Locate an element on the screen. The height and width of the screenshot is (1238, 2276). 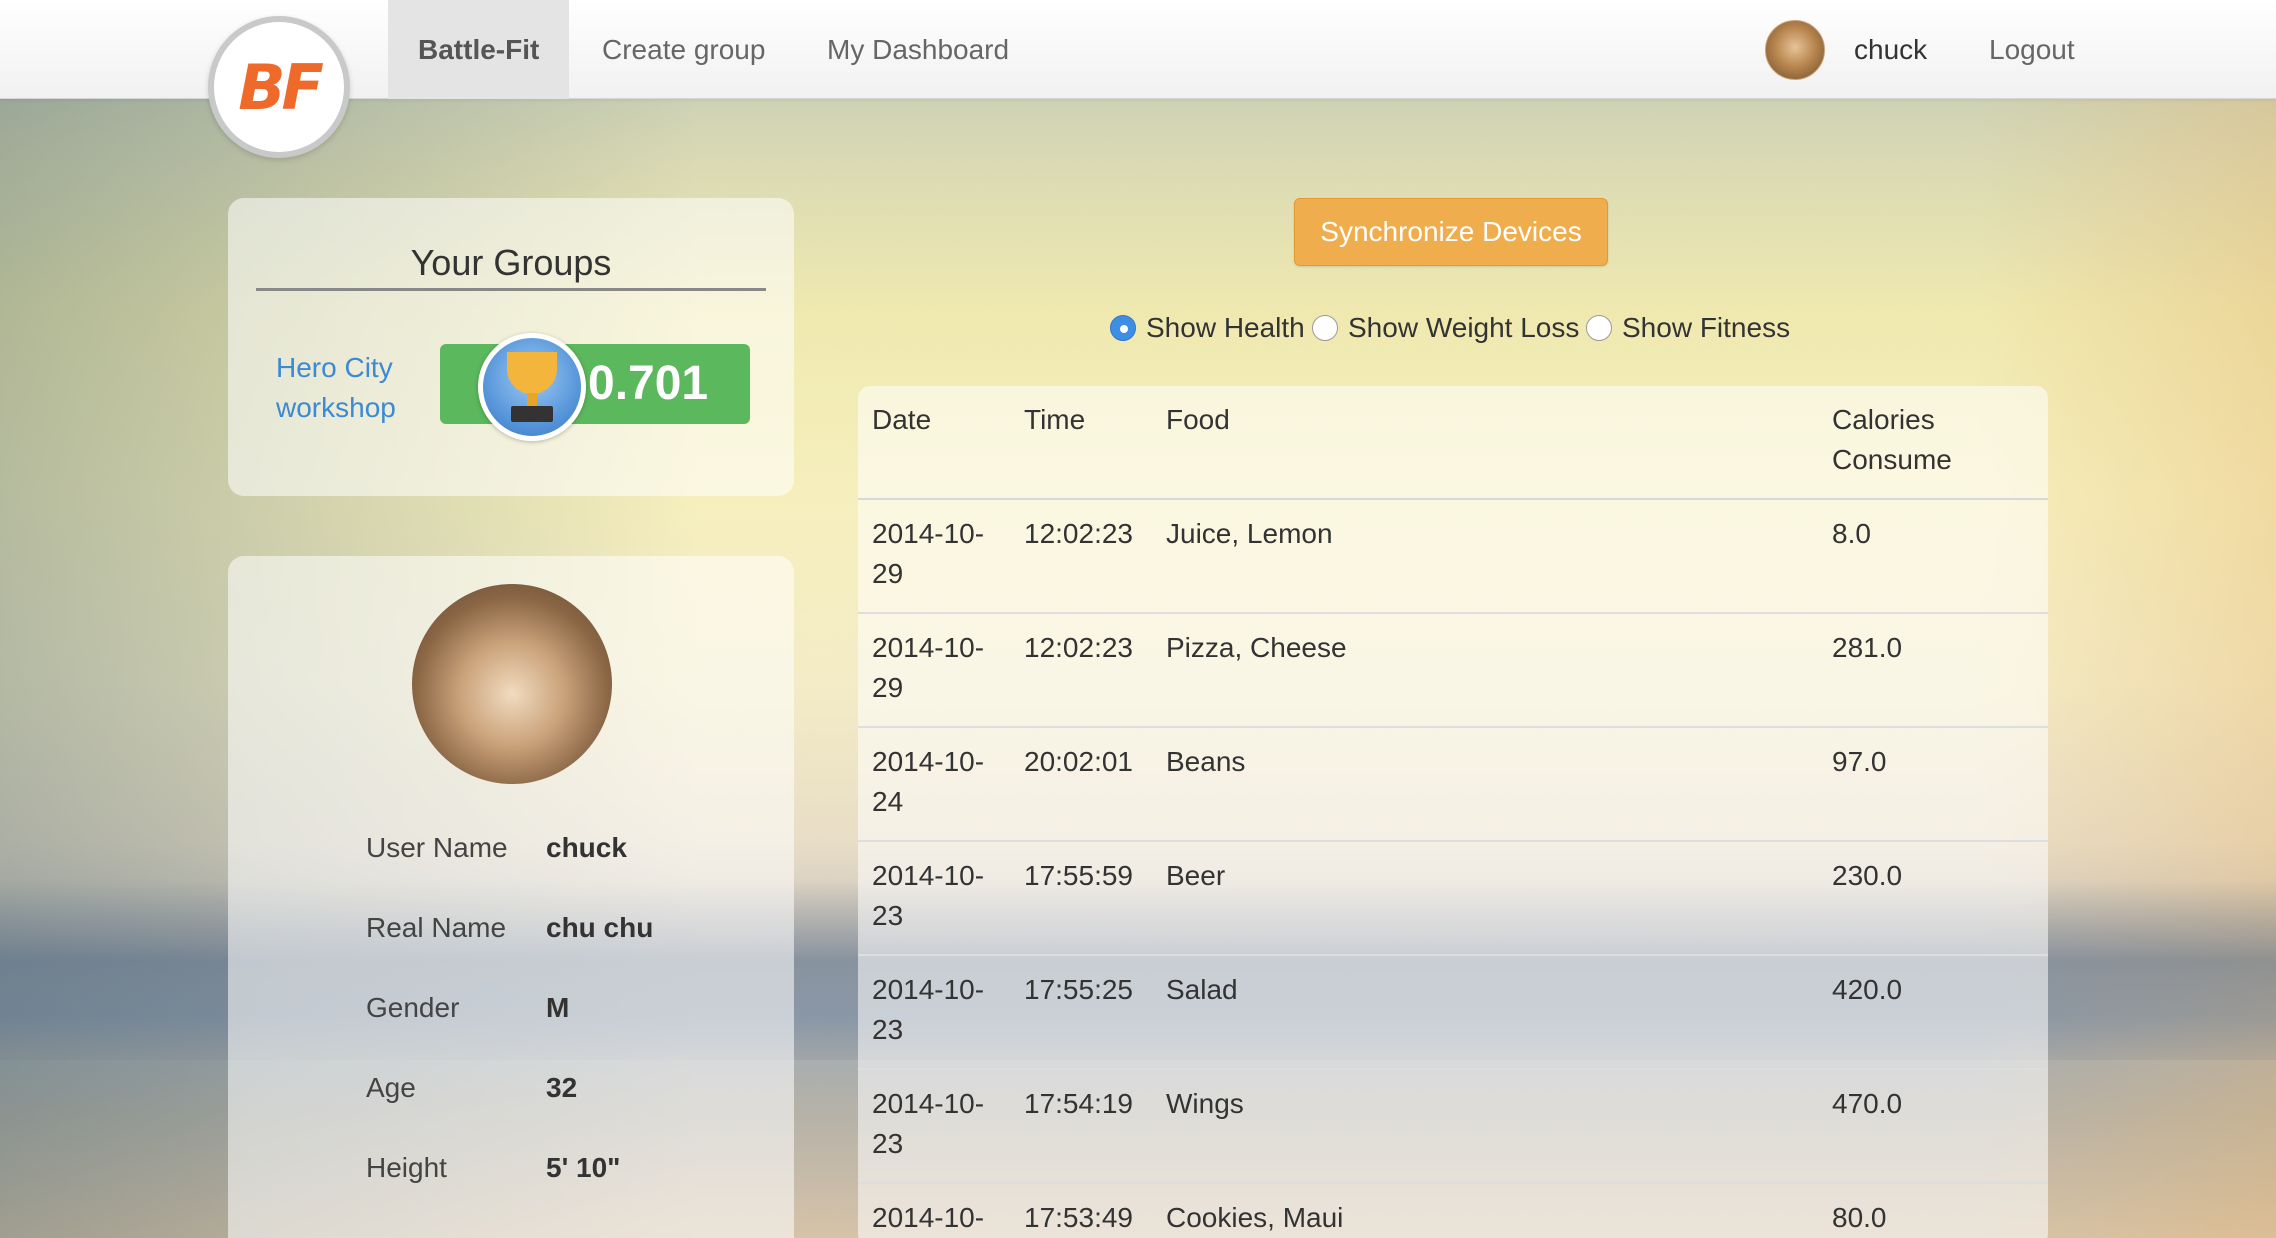
logo-text: BF is located at coordinates (281, 87).